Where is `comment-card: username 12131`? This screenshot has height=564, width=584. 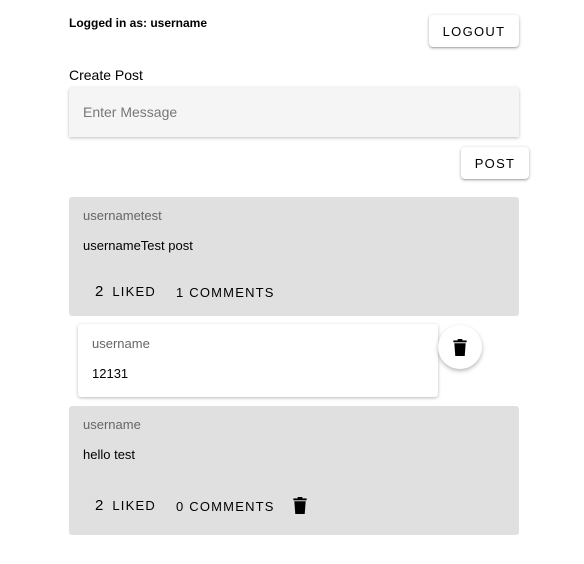 comment-card: username 12131 is located at coordinates (258, 360).